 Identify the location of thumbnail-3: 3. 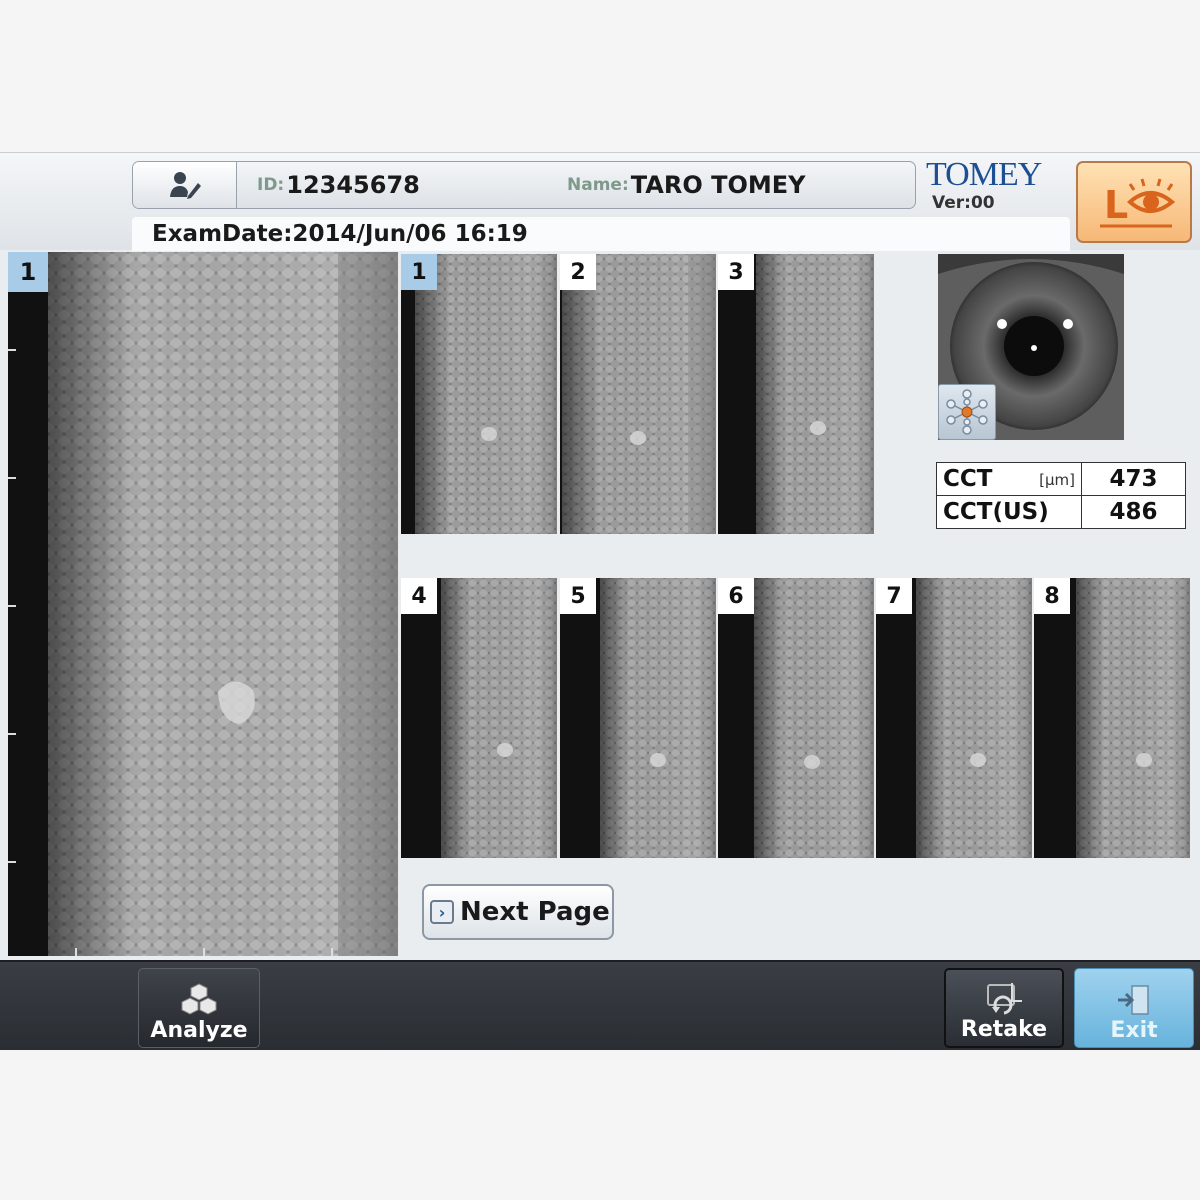
(796, 394).